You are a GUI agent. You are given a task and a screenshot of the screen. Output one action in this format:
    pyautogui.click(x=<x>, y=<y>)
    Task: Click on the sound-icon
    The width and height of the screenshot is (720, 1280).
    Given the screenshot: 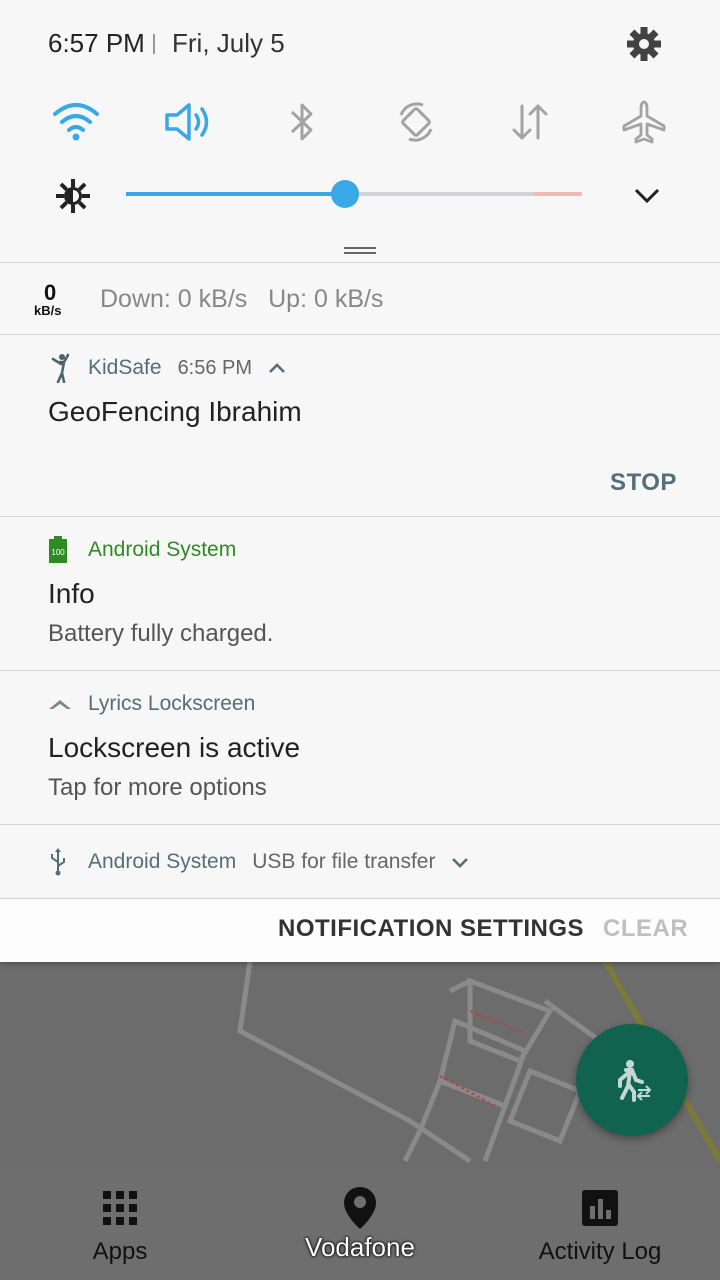 What is the action you would take?
    pyautogui.click(x=187, y=122)
    